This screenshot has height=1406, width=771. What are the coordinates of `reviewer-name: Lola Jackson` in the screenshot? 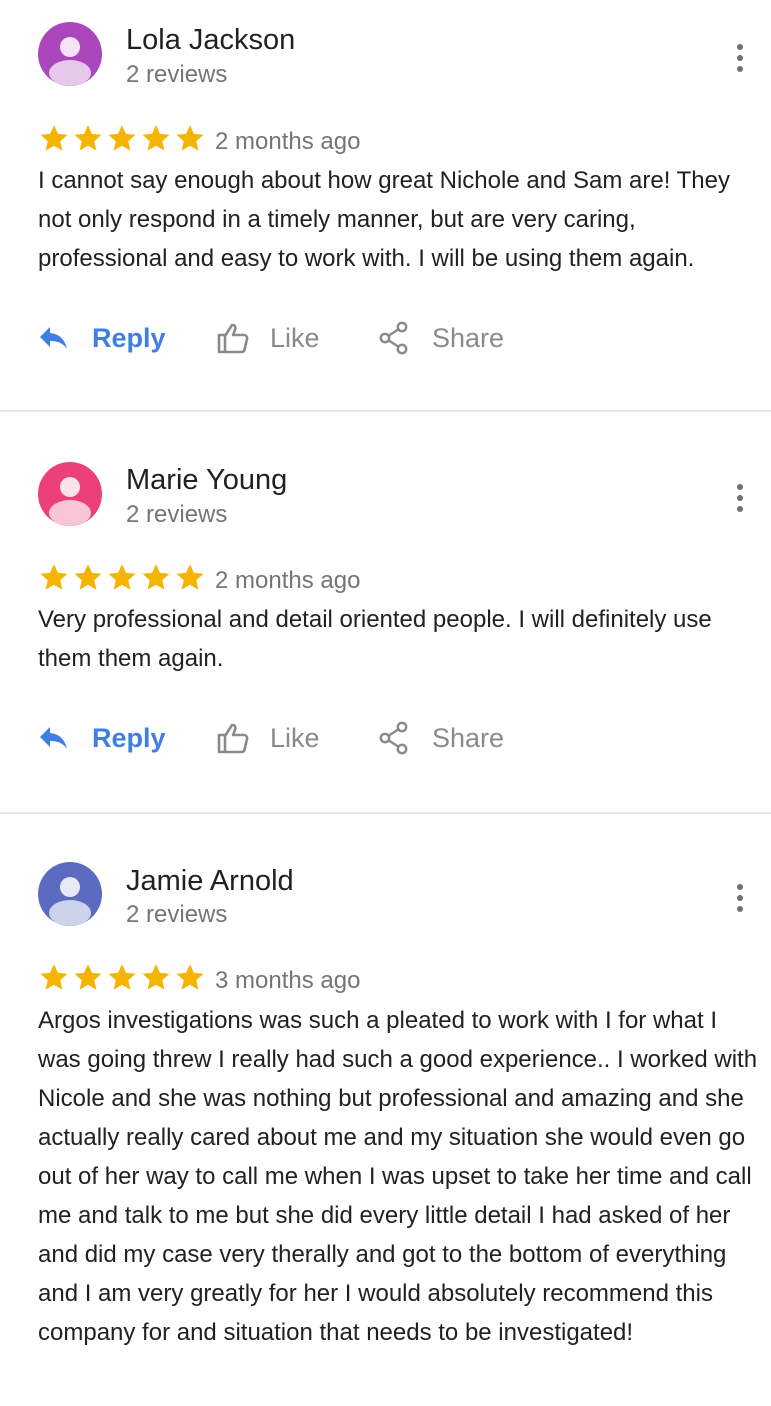 It's located at (210, 40).